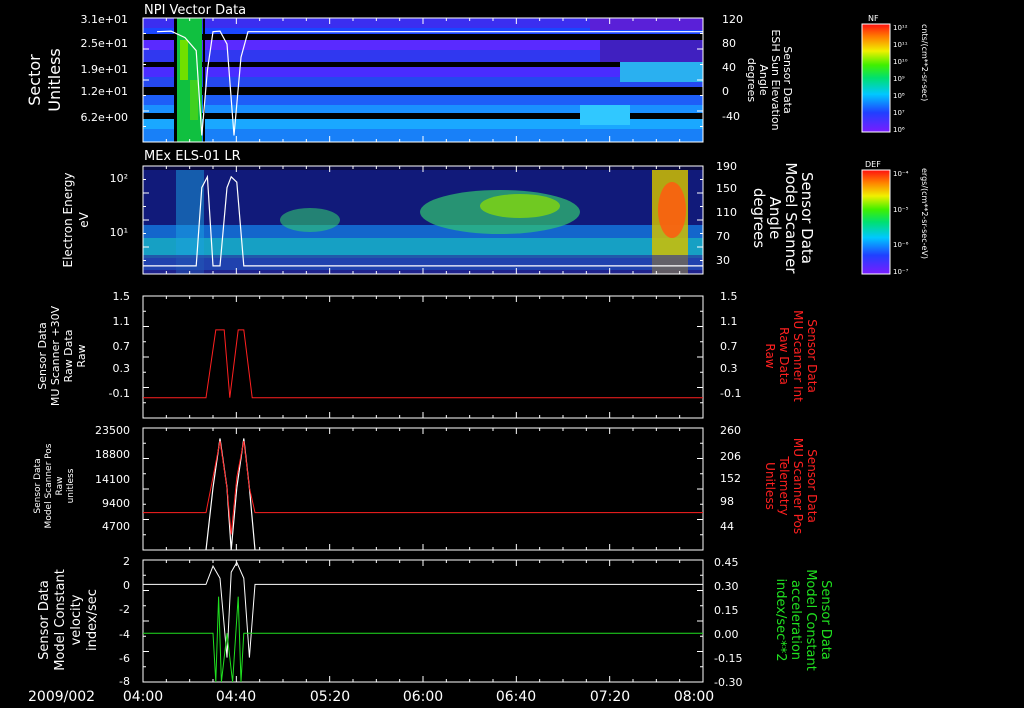  Describe the element at coordinates (723, 236) in the screenshot. I see `panel-2-right-ytick: 70` at that location.